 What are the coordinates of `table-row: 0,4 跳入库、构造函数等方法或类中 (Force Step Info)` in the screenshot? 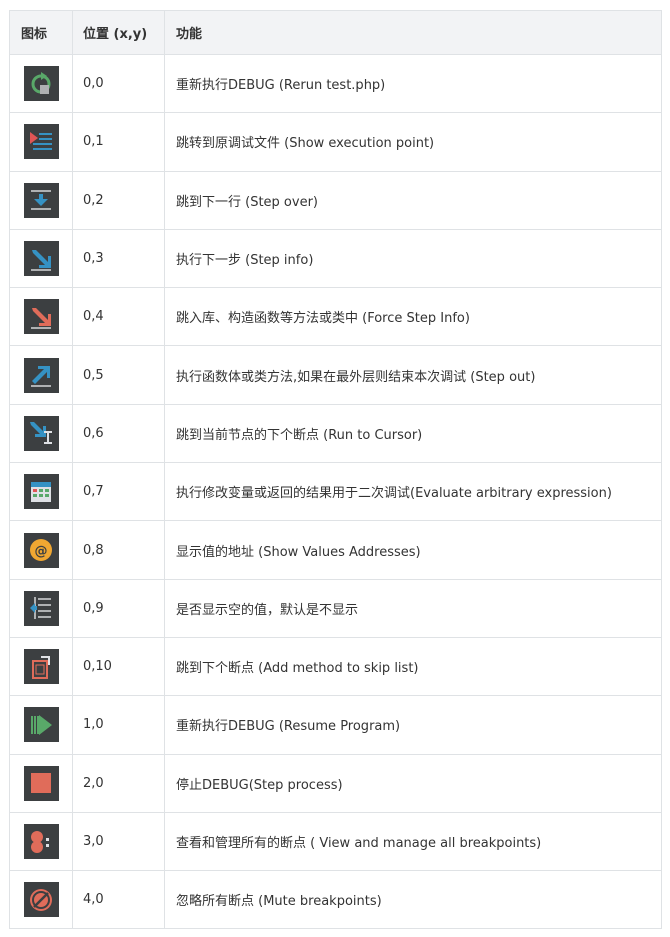 It's located at (335, 316).